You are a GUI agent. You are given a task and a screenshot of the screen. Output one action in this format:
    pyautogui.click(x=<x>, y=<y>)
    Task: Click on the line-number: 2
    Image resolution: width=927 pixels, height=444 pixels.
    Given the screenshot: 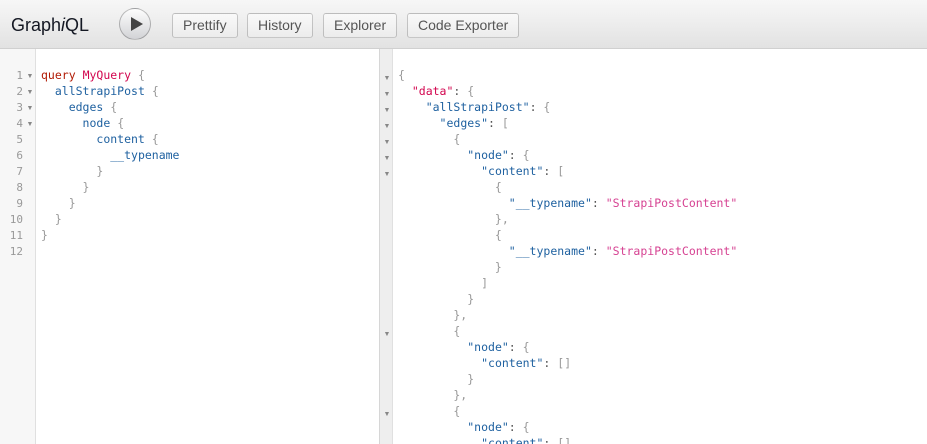 What is the action you would take?
    pyautogui.click(x=19, y=91)
    